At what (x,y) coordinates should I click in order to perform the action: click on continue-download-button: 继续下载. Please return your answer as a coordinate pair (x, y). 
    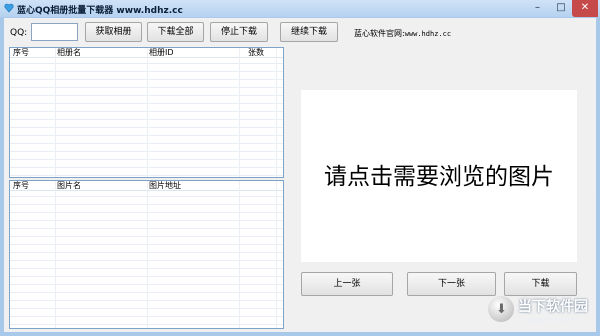
    Looking at the image, I should click on (309, 32).